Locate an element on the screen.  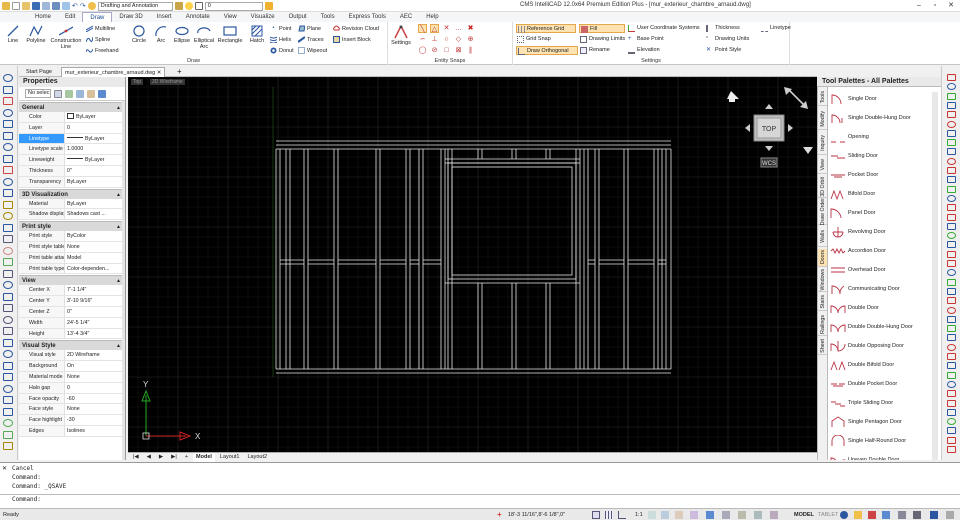
property-row: Center X 7'-1 1/4" is located at coordinates (72, 291).